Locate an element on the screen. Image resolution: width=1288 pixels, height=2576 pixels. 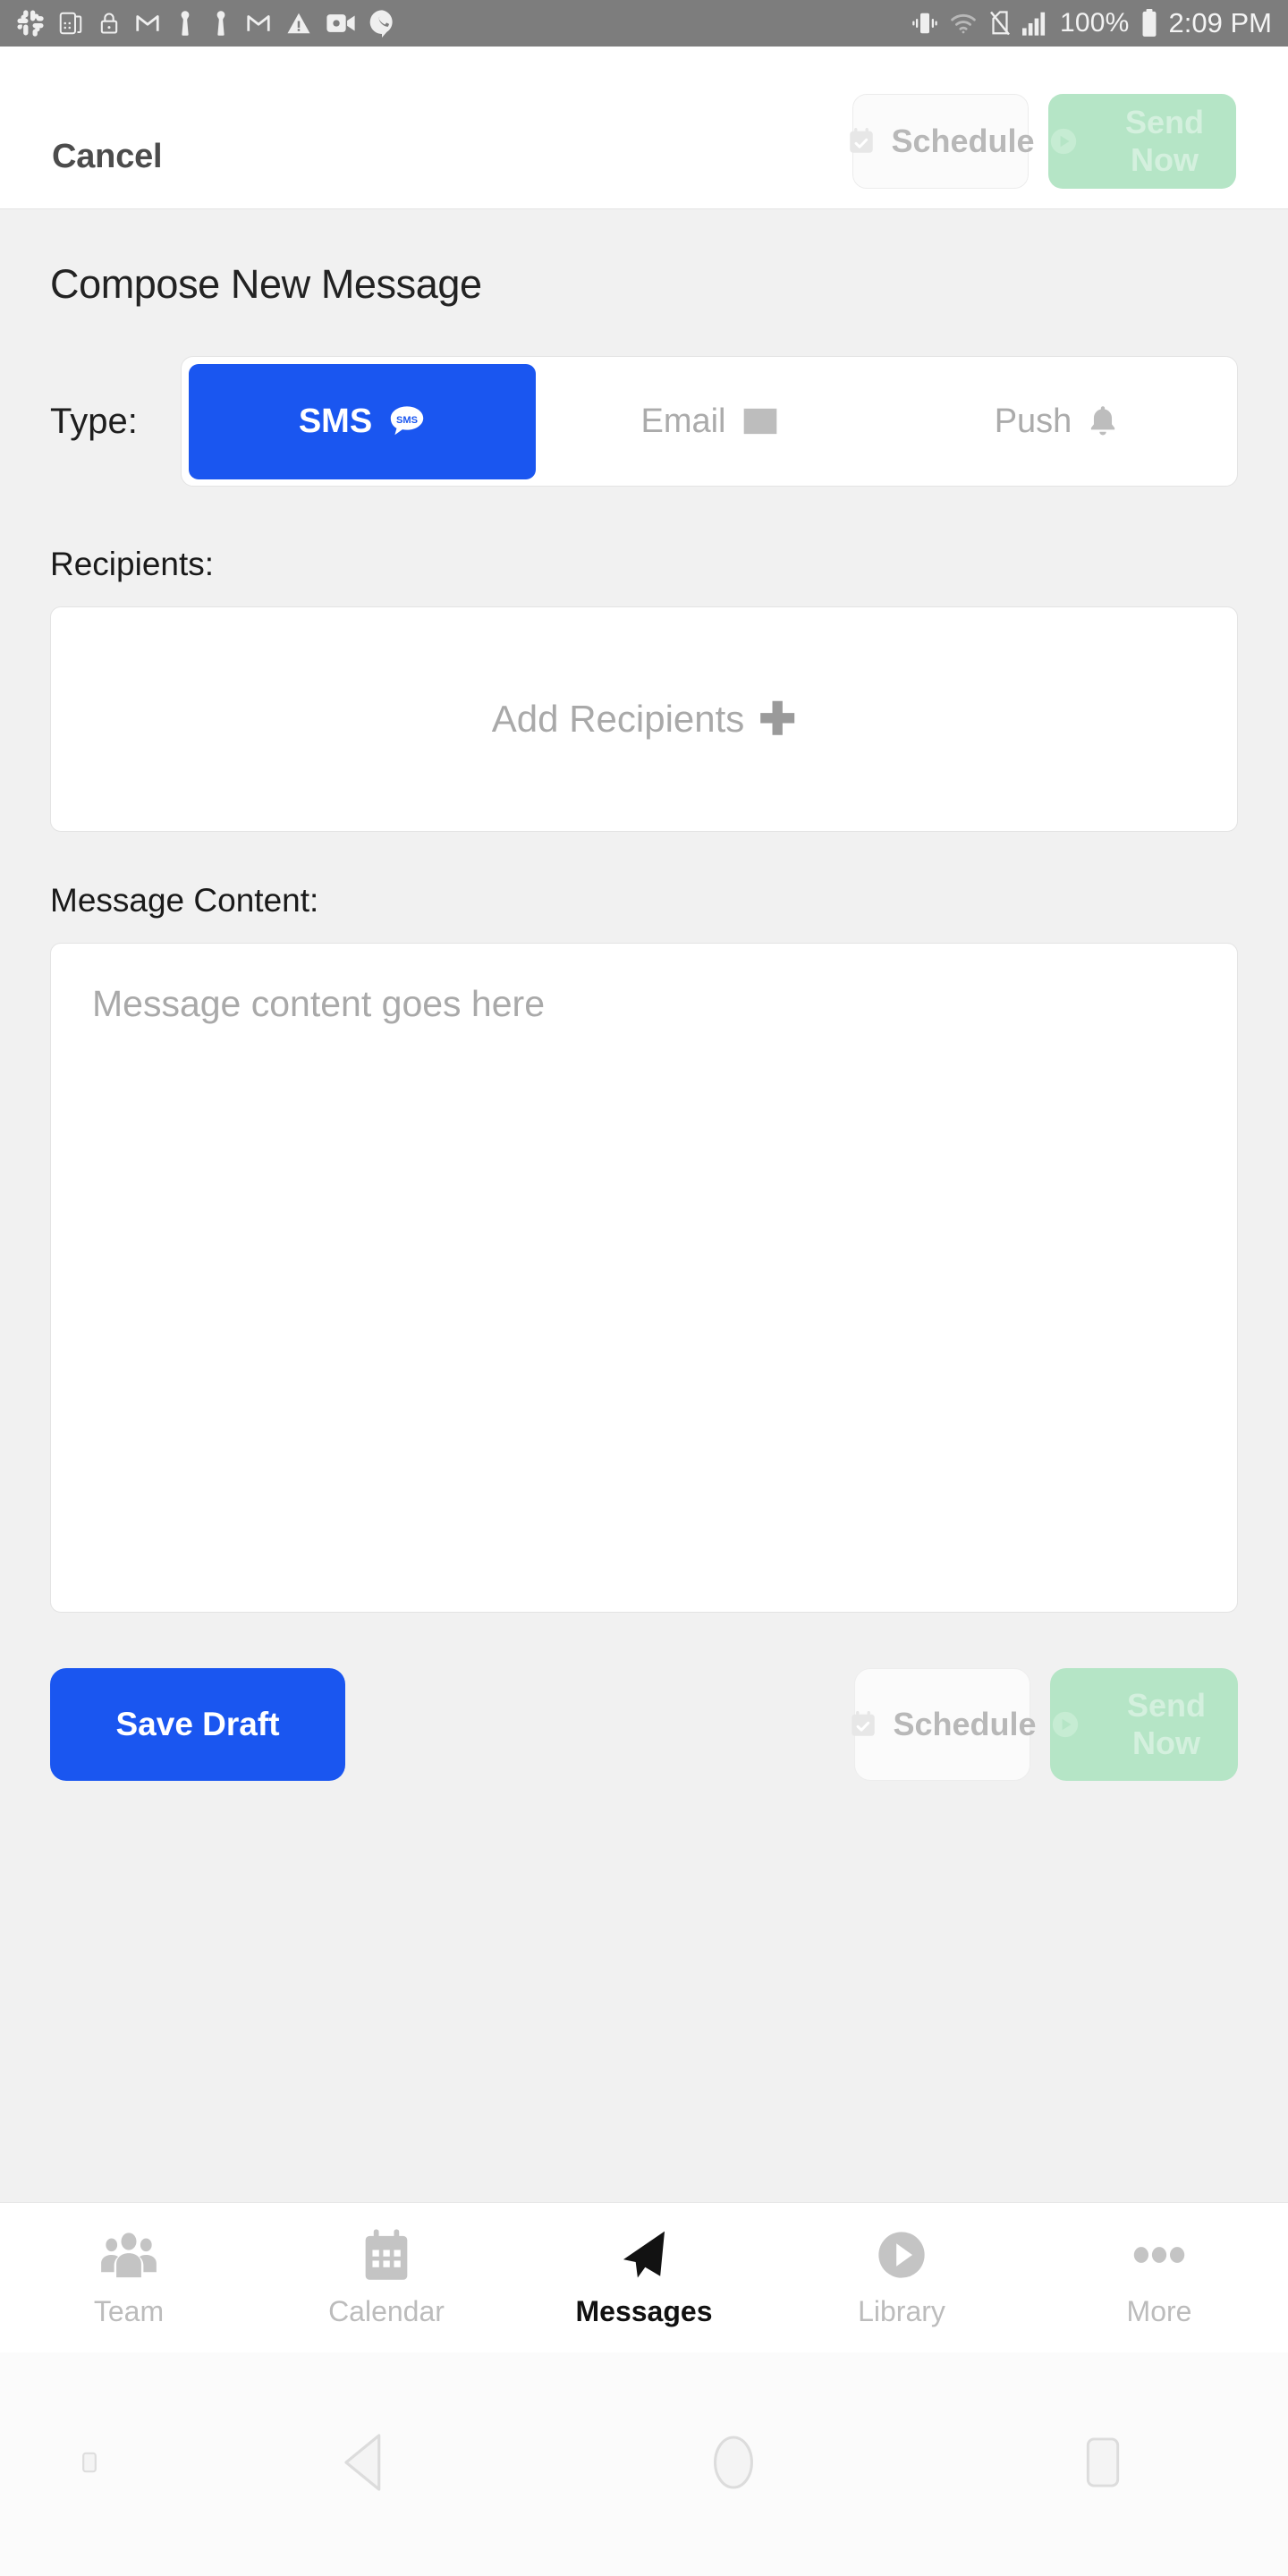
type-option-push-label: Push is located at coordinates (1033, 421).